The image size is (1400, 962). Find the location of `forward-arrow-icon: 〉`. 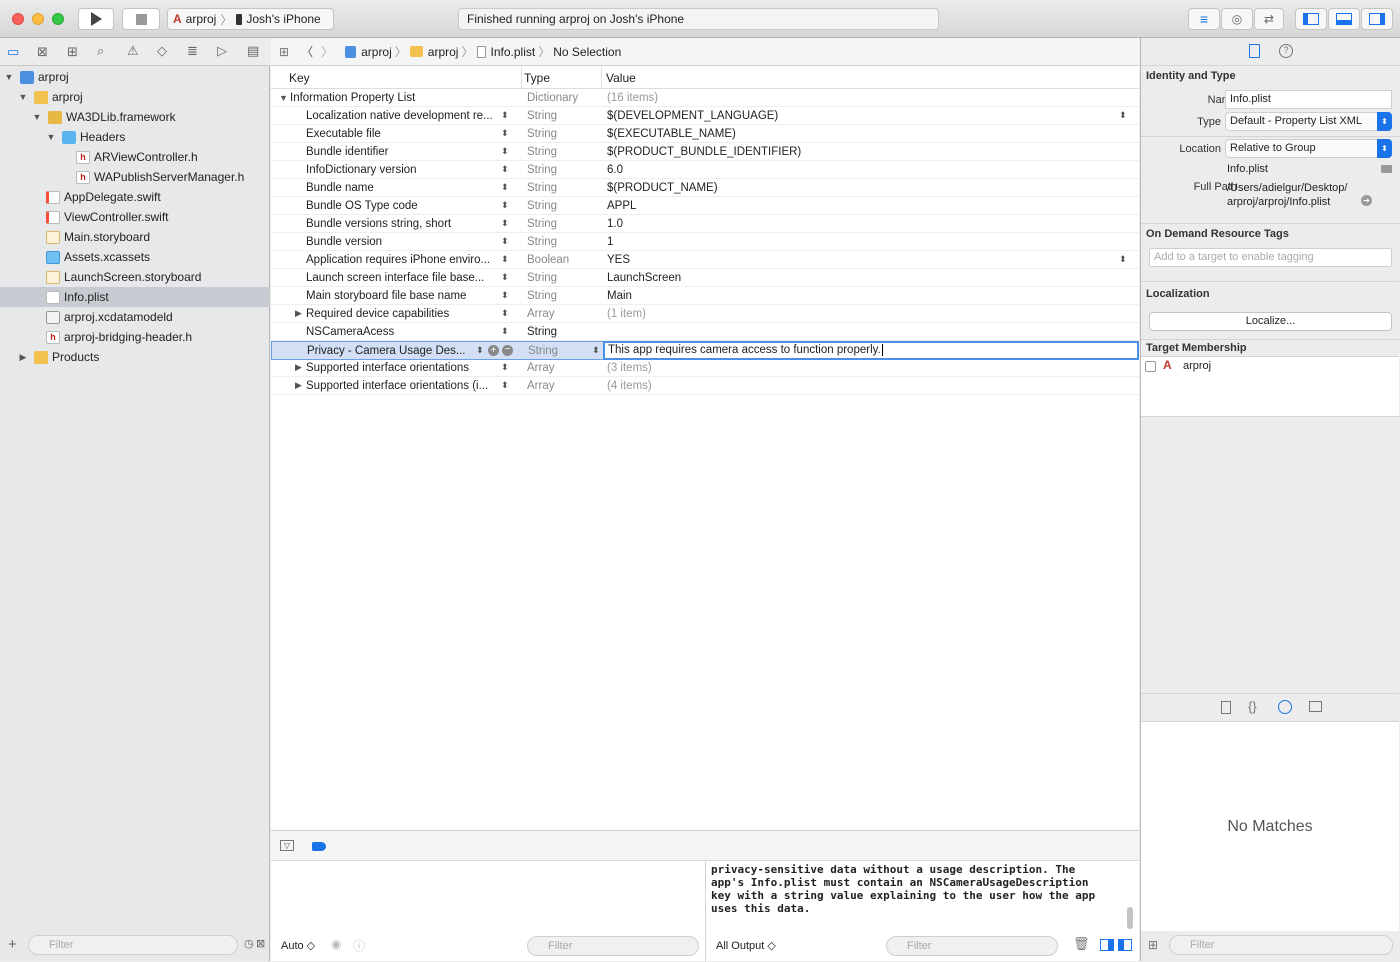

forward-arrow-icon: 〉 is located at coordinates (327, 51).